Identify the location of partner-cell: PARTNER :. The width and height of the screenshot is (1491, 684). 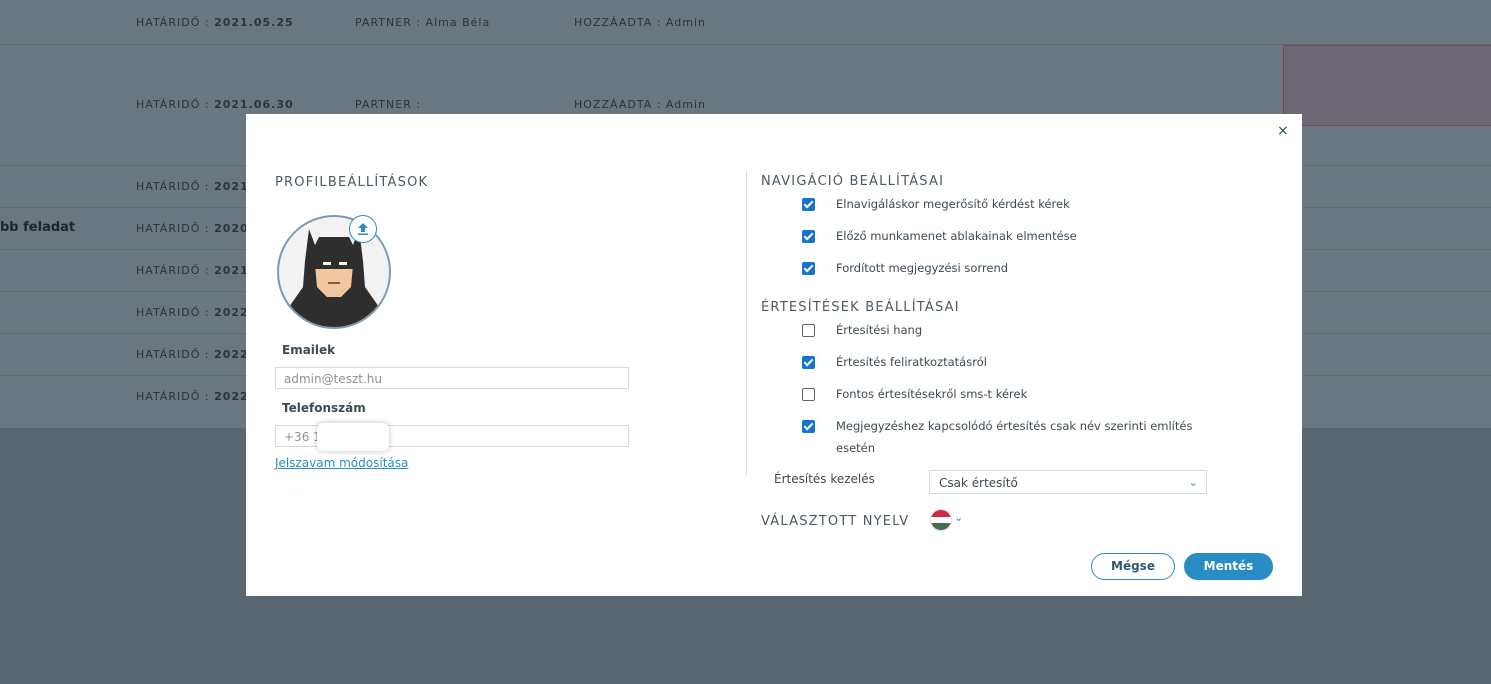
(388, 104).